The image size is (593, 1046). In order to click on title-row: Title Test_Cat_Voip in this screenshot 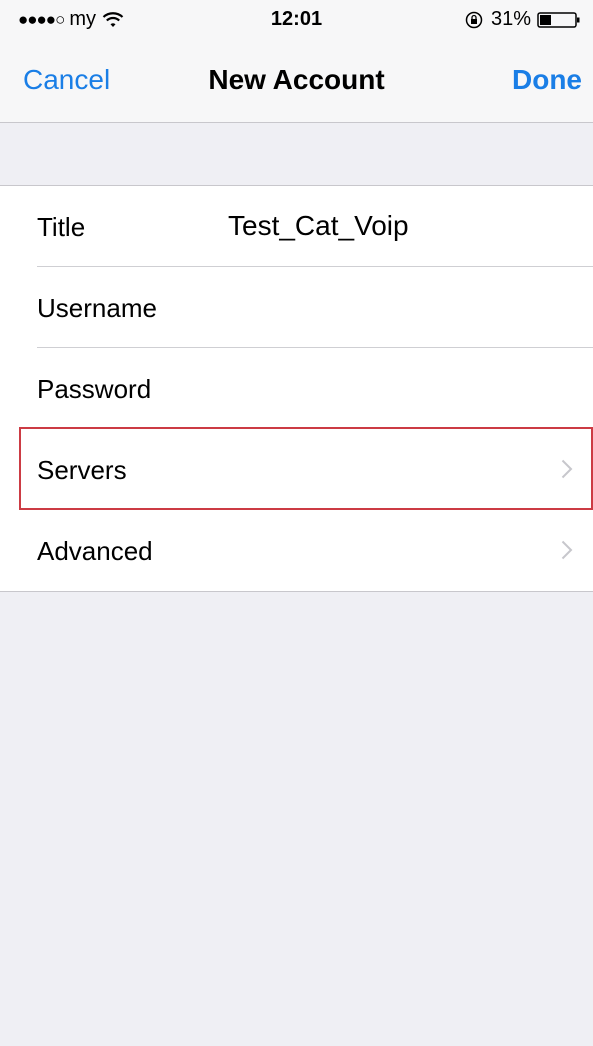, I will do `click(296, 226)`.